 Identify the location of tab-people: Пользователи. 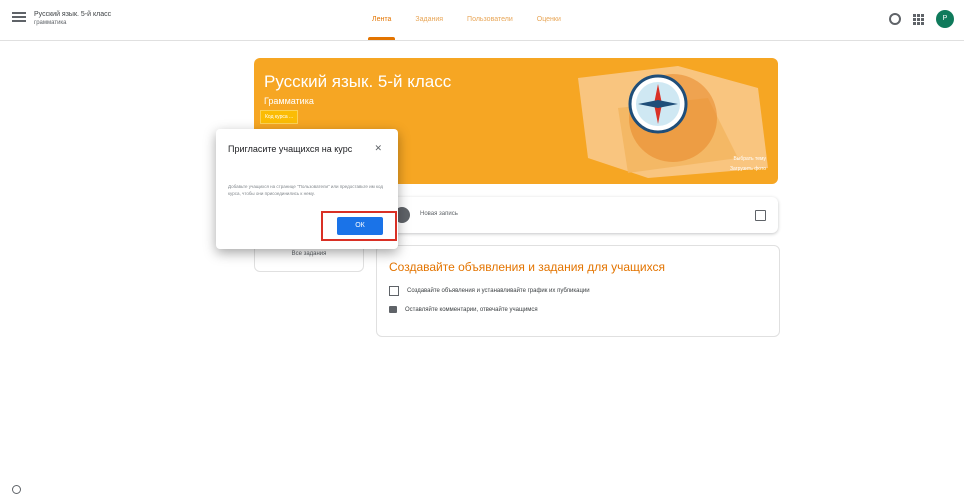
(490, 20).